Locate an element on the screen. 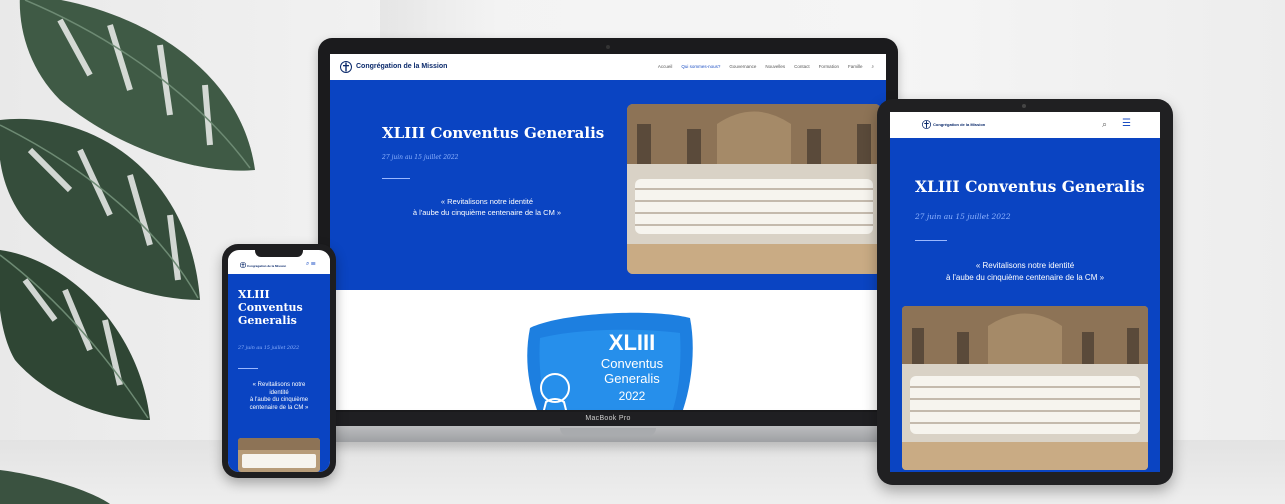 This screenshot has width=1285, height=504. laptop-camera is located at coordinates (608, 47).